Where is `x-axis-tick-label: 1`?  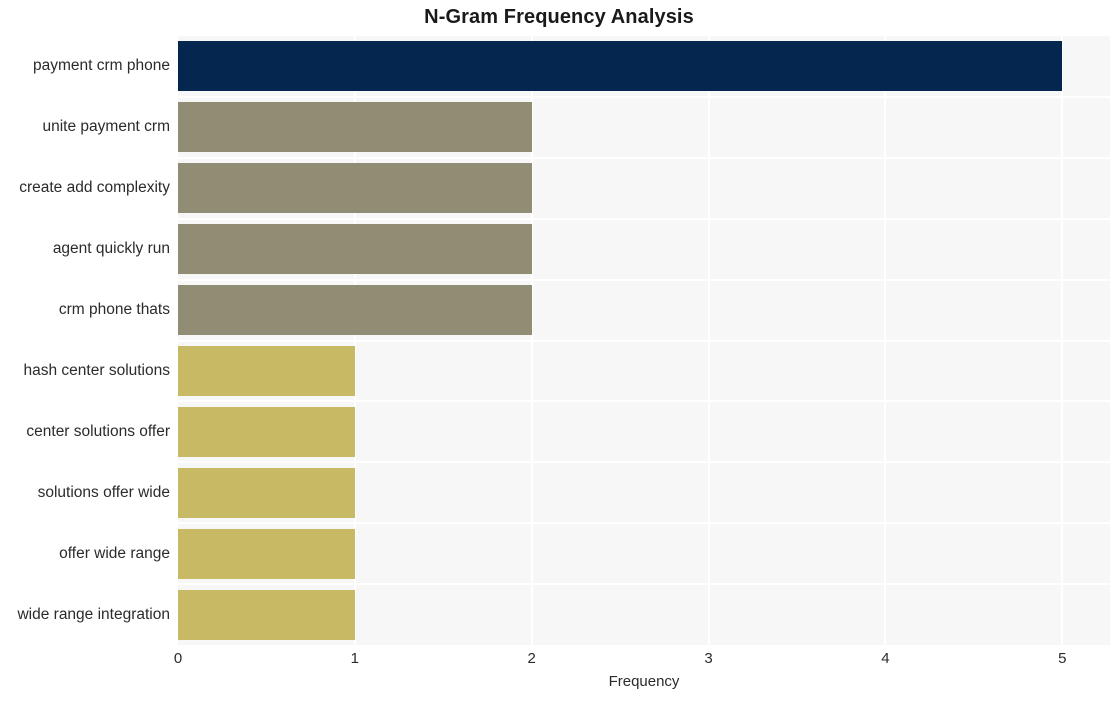
x-axis-tick-label: 1 is located at coordinates (355, 658).